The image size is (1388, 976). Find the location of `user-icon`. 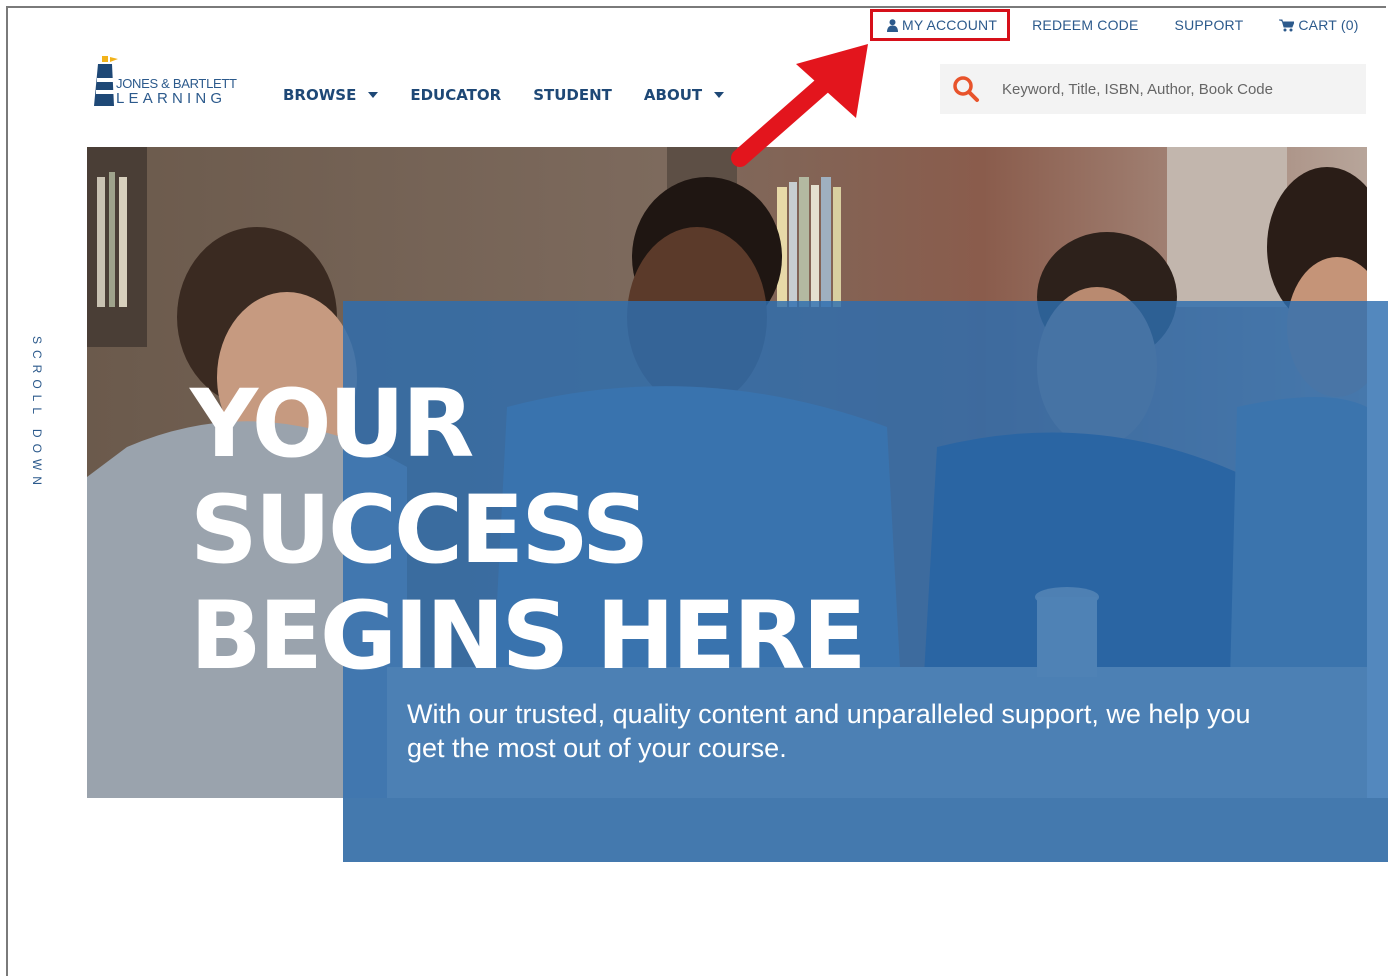

user-icon is located at coordinates (892, 25).